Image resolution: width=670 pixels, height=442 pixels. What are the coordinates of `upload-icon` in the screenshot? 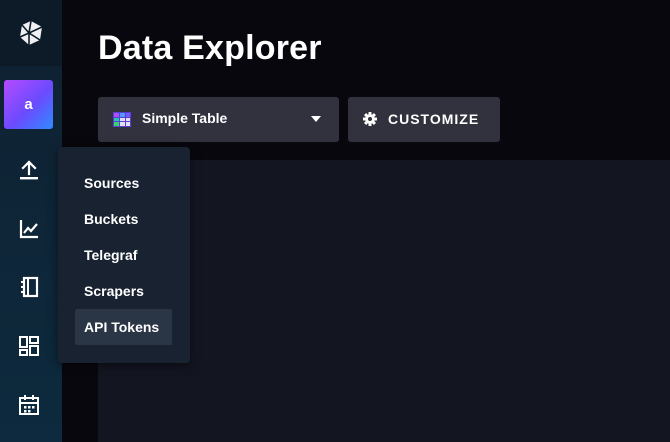 It's located at (29, 170).